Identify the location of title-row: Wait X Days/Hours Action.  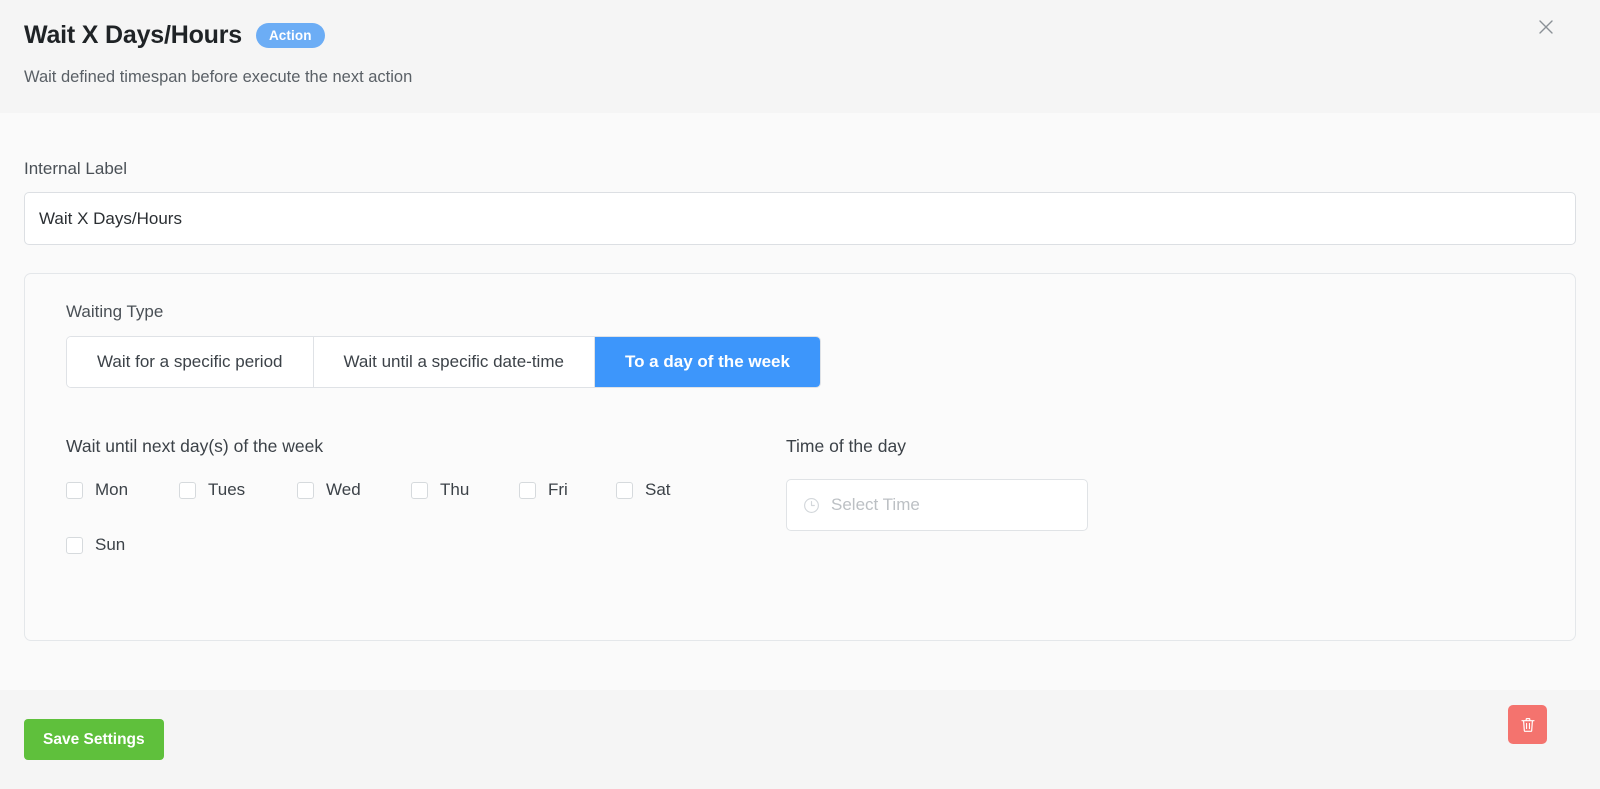
(800, 35).